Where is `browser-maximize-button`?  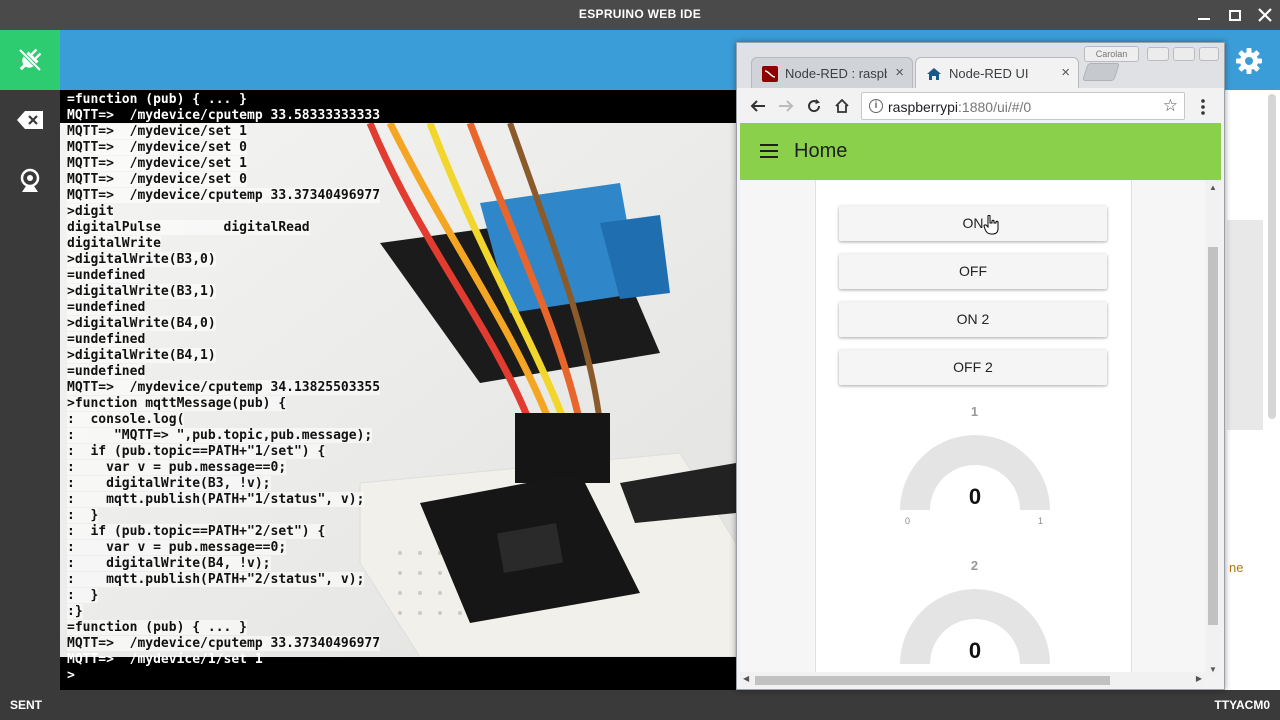 browser-maximize-button is located at coordinates (1184, 54).